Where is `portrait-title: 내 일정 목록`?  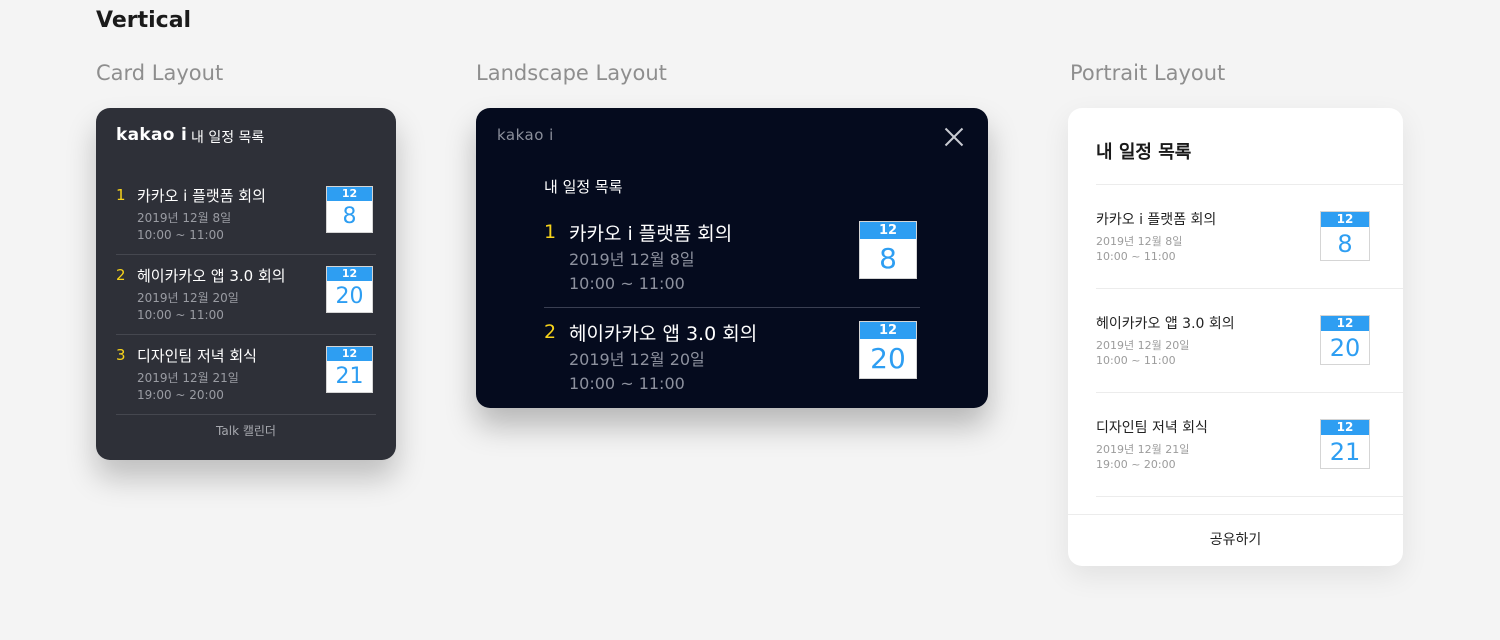 portrait-title: 내 일정 목록 is located at coordinates (1144, 152).